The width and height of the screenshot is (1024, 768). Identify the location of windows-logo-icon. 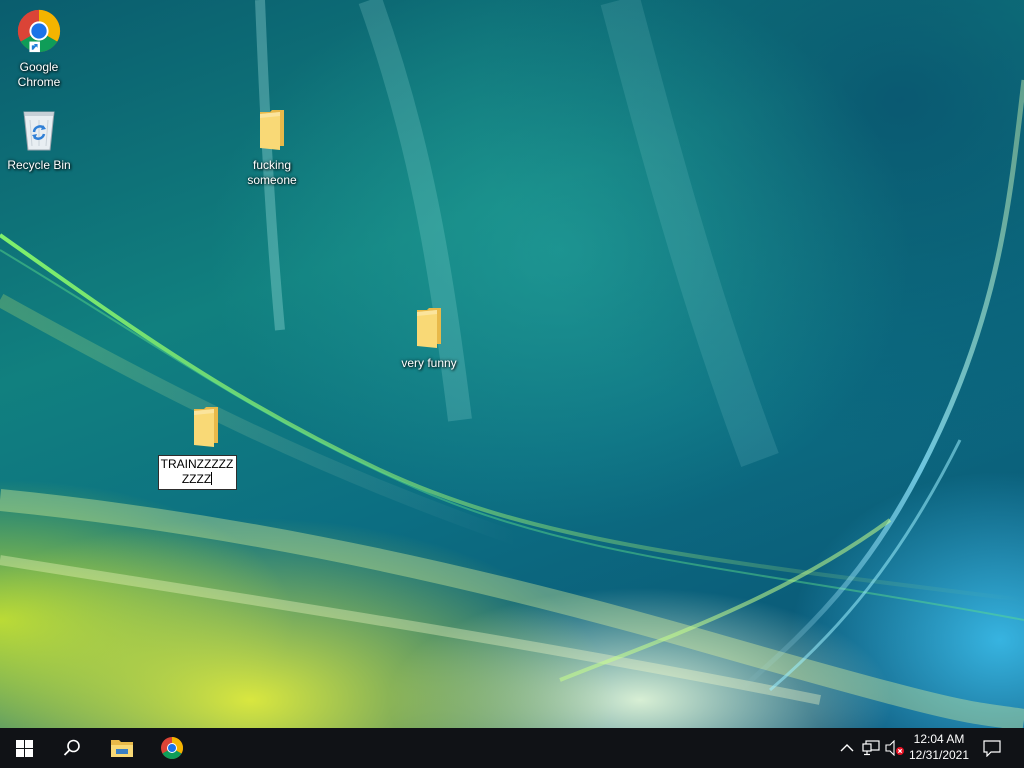
(24, 748).